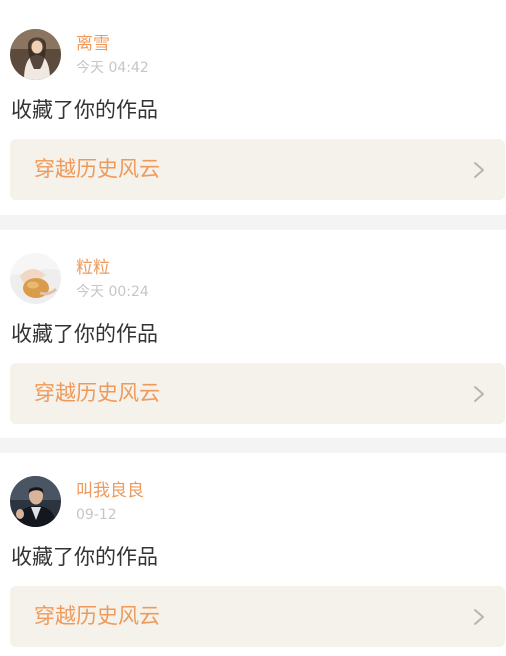  What do you see at coordinates (110, 491) in the screenshot?
I see `username: 叫我良良` at bounding box center [110, 491].